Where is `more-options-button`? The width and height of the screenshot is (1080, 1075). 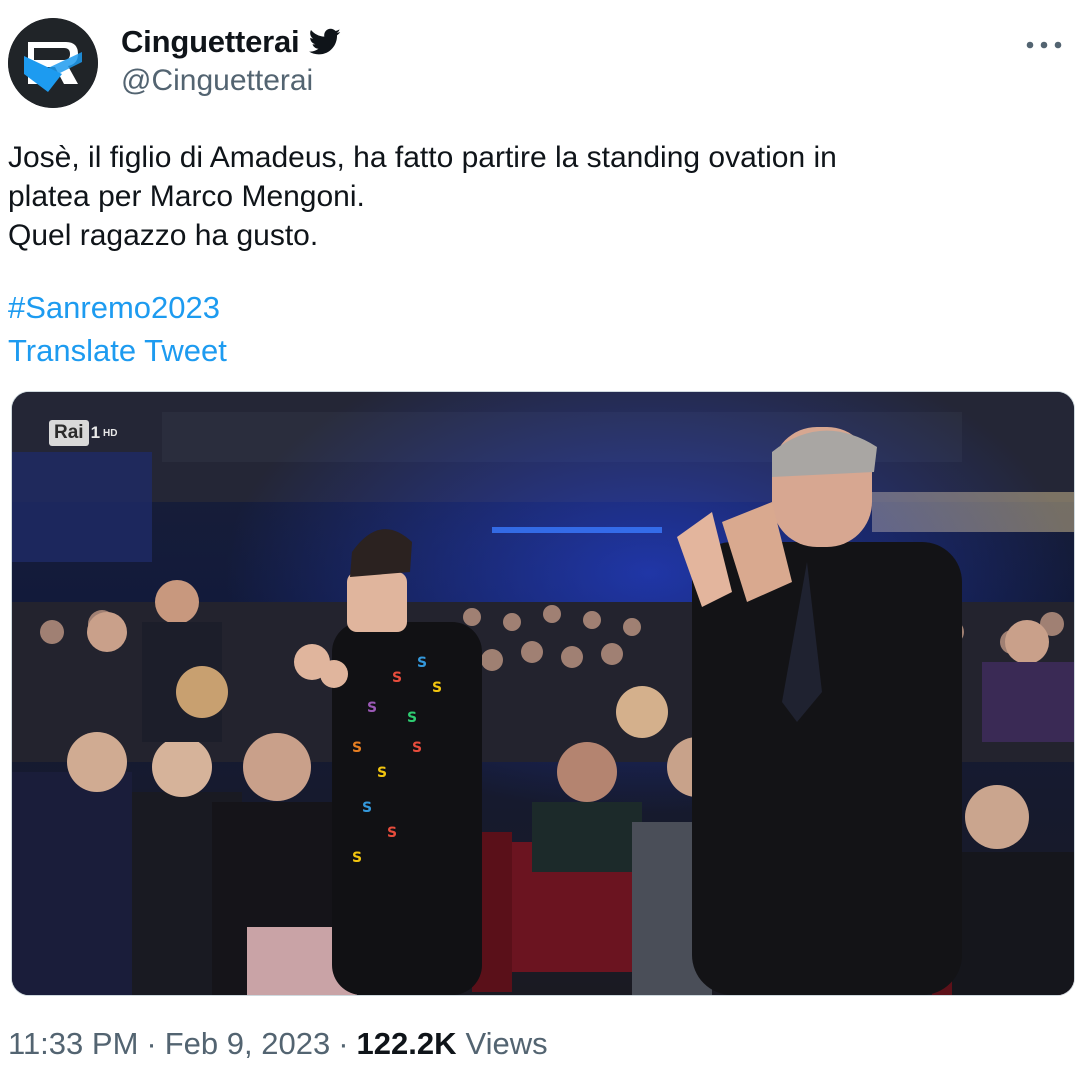 more-options-button is located at coordinates (1044, 45).